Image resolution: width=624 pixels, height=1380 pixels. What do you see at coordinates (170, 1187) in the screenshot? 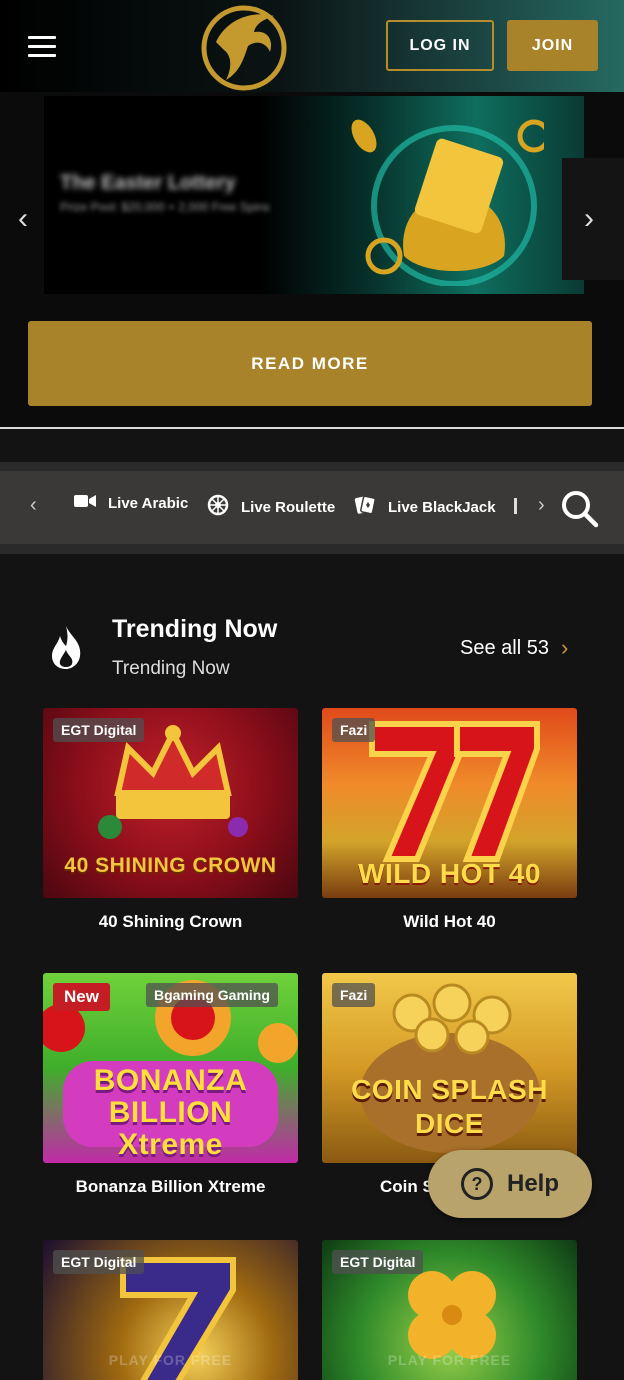
I see `game-name: Bonanza Billion Xtreme` at bounding box center [170, 1187].